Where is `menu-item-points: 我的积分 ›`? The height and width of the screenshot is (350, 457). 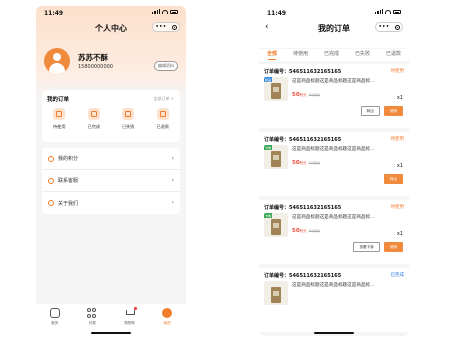
menu-item-points: 我的积分 › is located at coordinates (111, 159).